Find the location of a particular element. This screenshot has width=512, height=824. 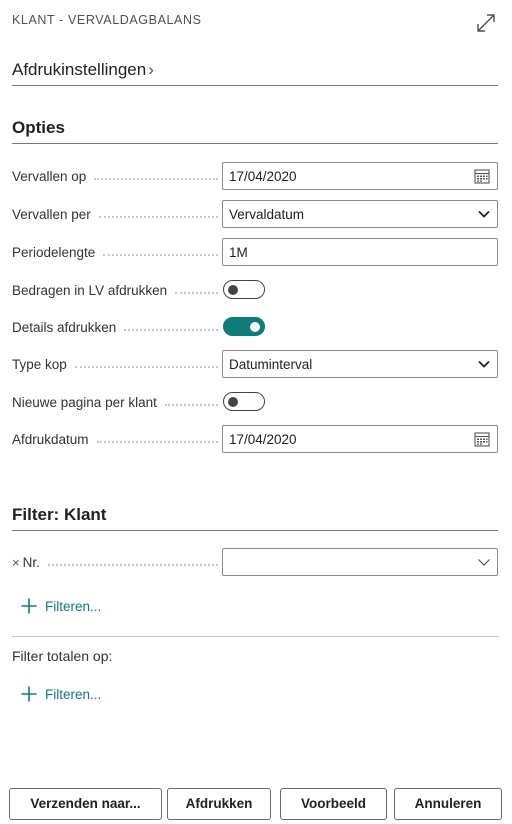

print-date-label: Afdrukdatum is located at coordinates (50, 439).